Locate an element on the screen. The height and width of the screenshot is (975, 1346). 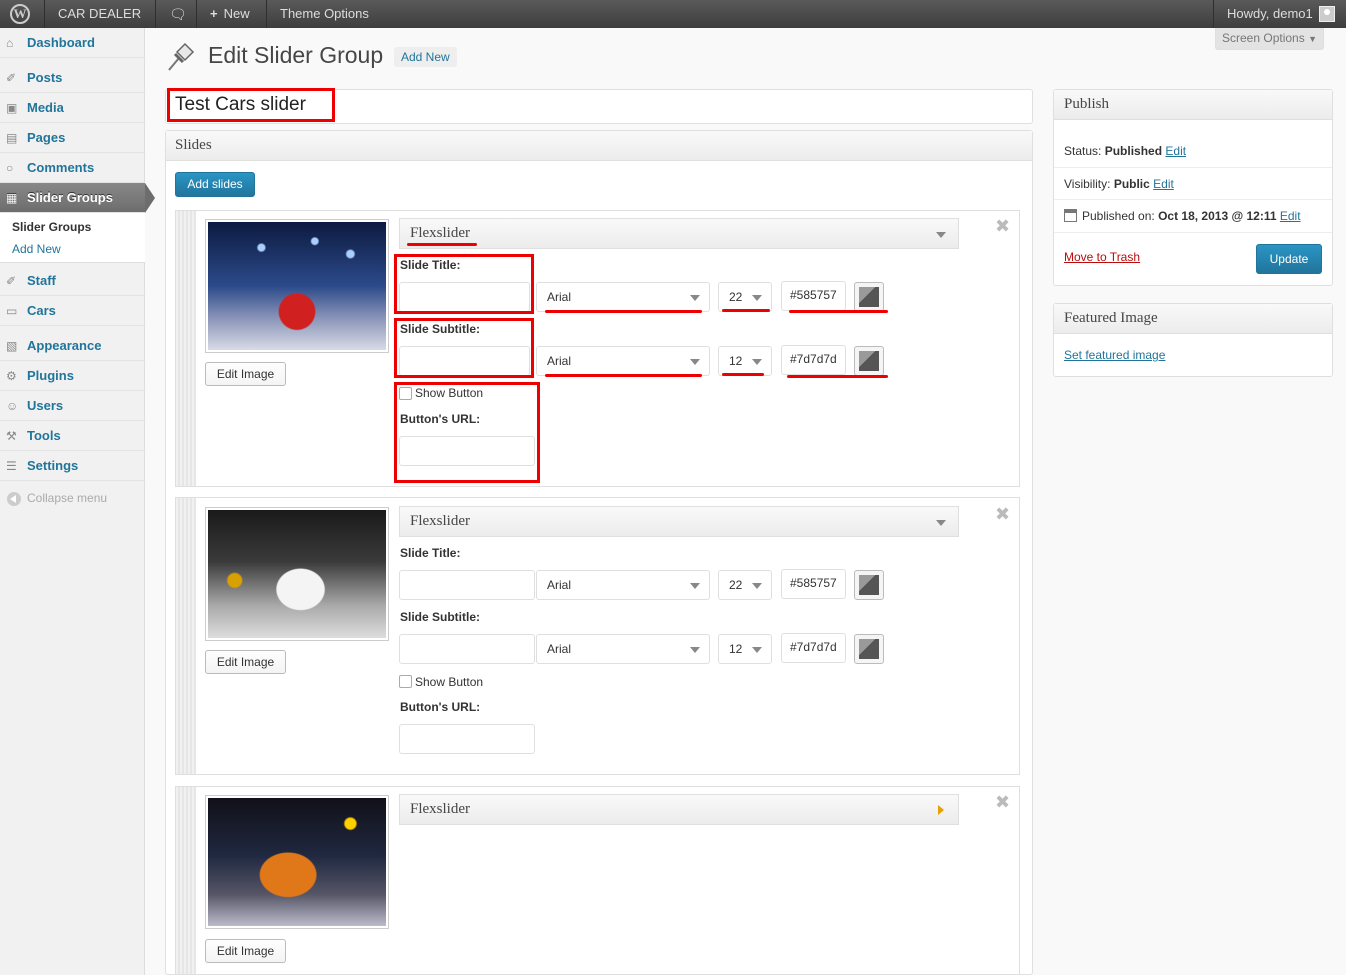
set-featured-image-link: Set featured image is located at coordinates (1114, 355).